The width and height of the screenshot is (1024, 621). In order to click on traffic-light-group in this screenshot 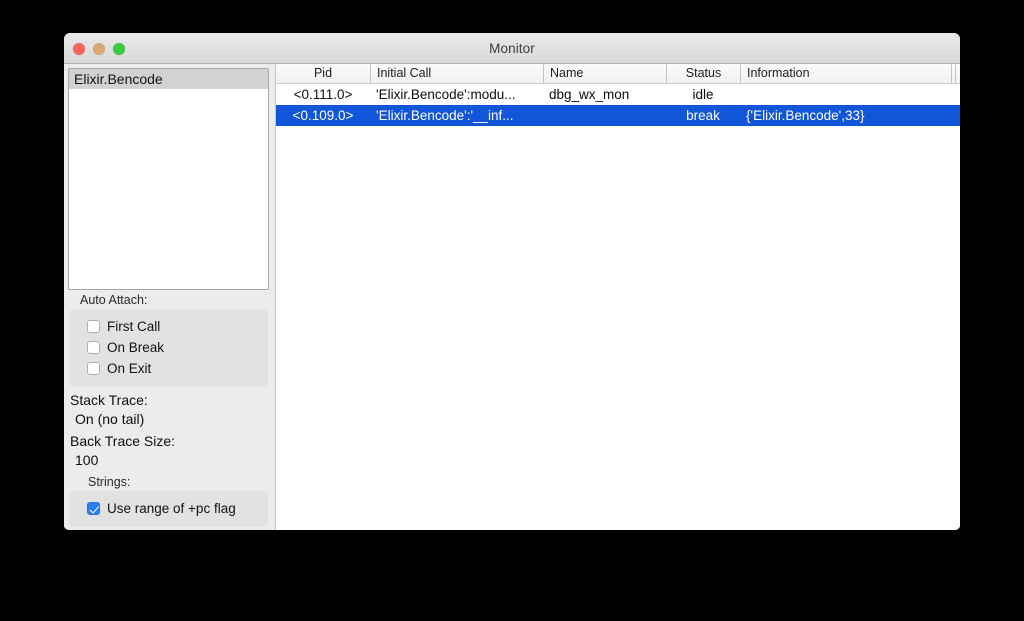, I will do `click(99, 48)`.